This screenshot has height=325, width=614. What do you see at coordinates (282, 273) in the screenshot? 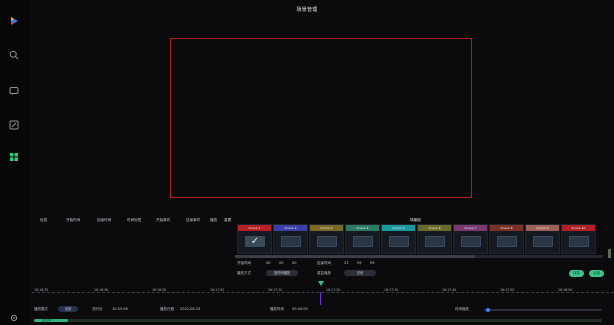
I see `play-mode-select: 按时间播放` at bounding box center [282, 273].